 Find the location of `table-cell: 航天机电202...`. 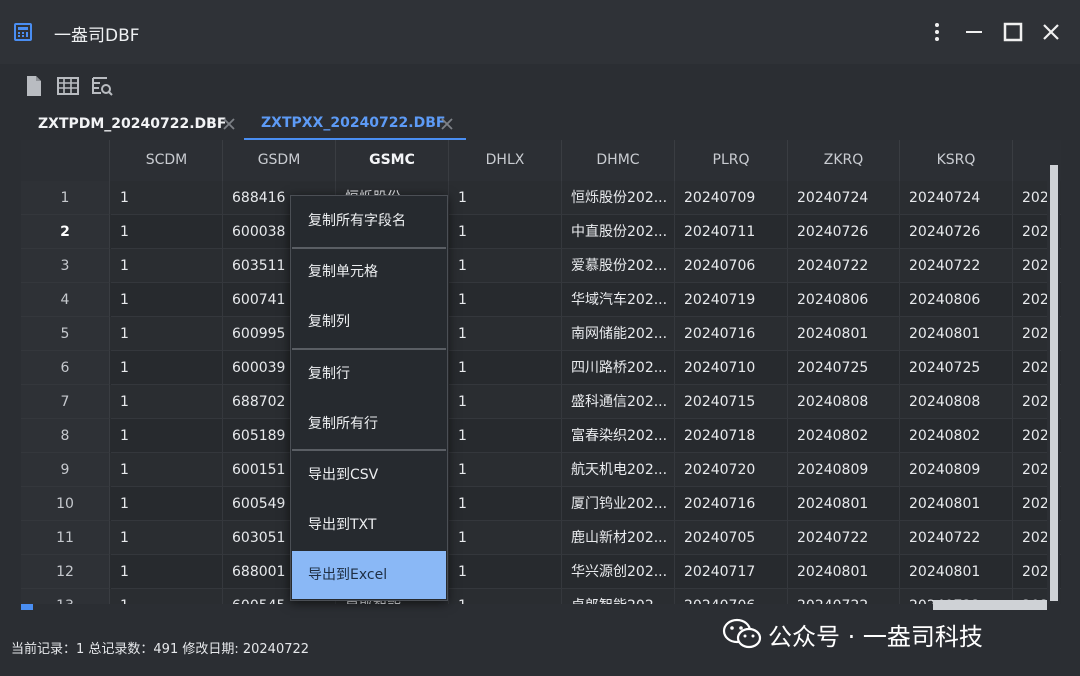

table-cell: 航天机电202... is located at coordinates (618, 470).